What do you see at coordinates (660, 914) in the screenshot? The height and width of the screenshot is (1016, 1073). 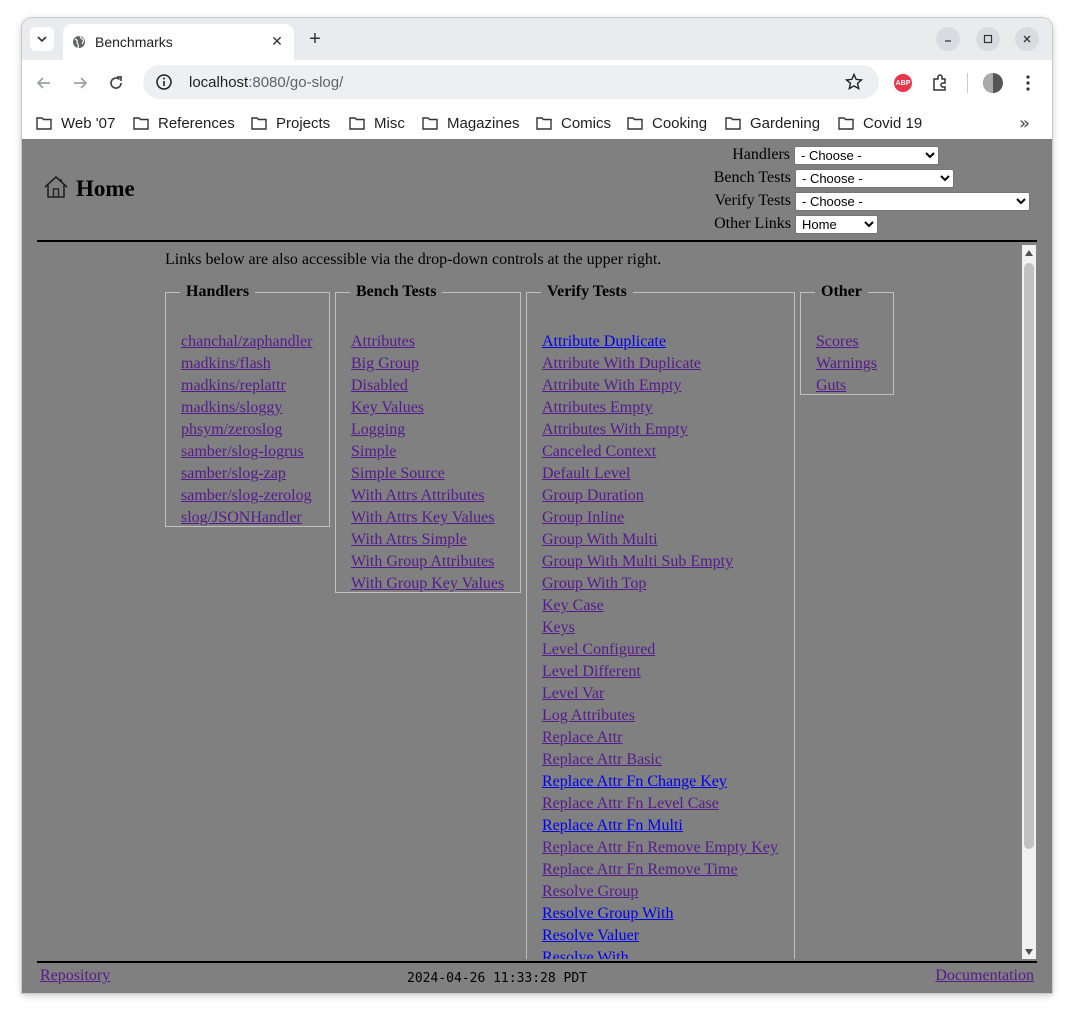 I see `nav-link: Resolve Group With` at bounding box center [660, 914].